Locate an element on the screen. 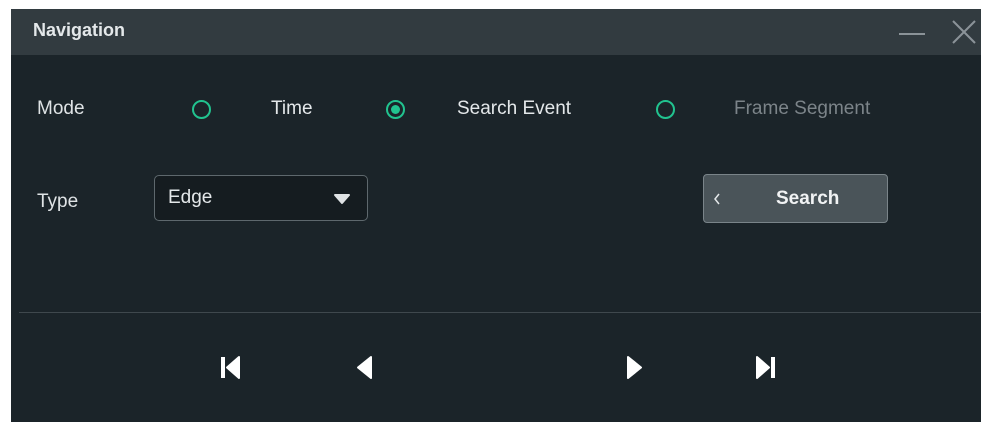 Image resolution: width=981 pixels, height=422 pixels. skip-to-first-icon is located at coordinates (230, 367).